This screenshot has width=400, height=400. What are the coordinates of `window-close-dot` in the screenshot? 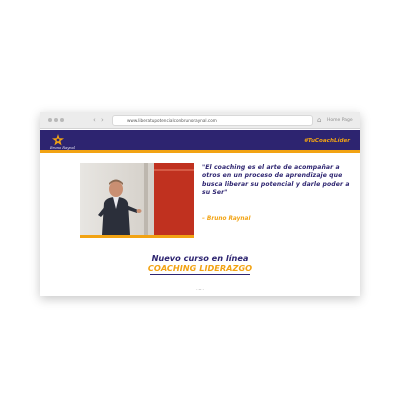 It's located at (50, 120).